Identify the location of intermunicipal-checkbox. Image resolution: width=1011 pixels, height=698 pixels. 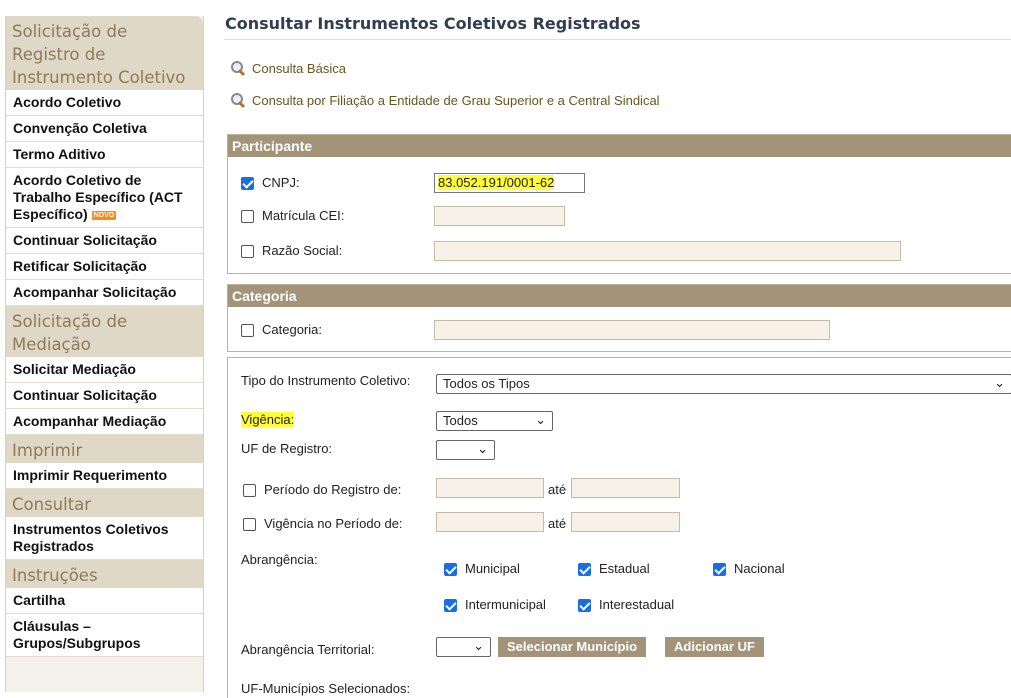
(450, 605).